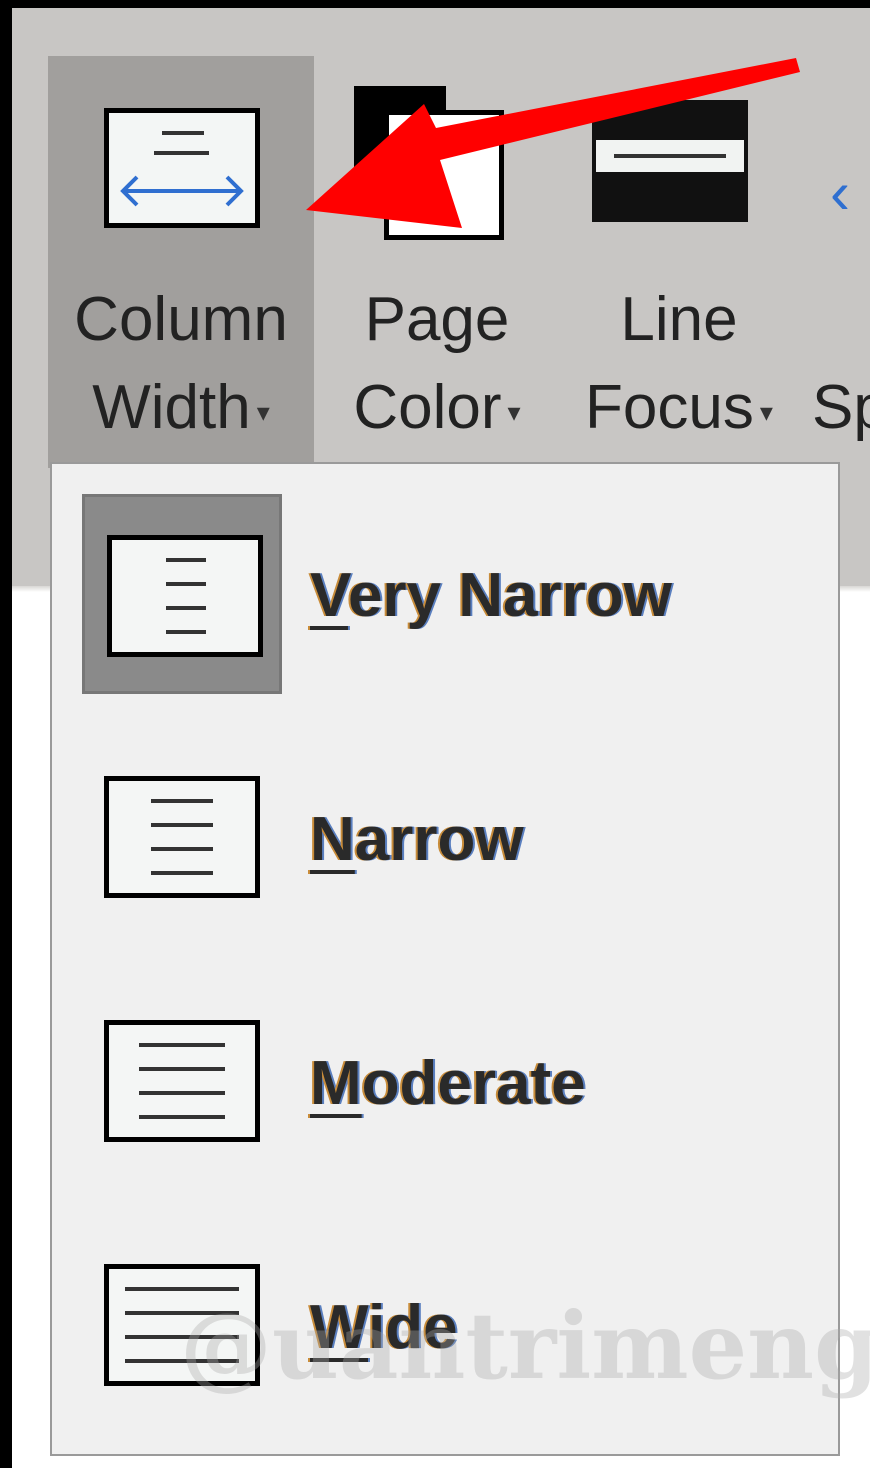  What do you see at coordinates (181, 407) in the screenshot?
I see `column-width-label-line2: Width ▾` at bounding box center [181, 407].